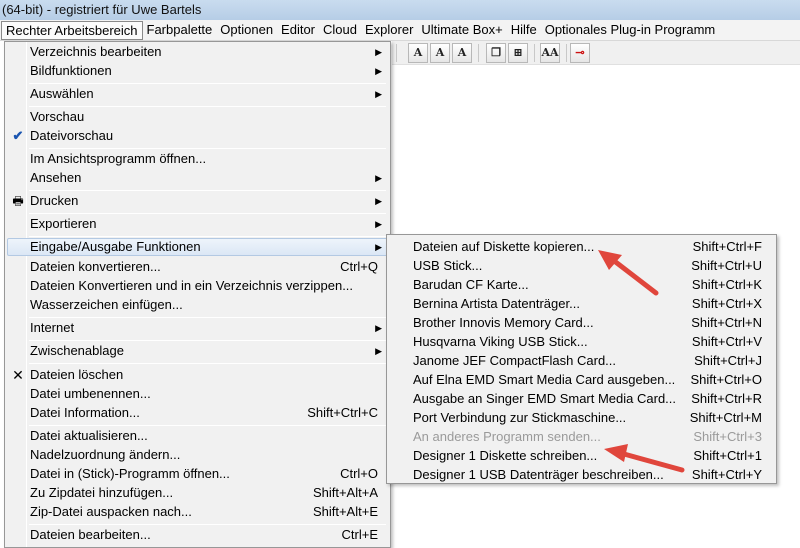 The width and height of the screenshot is (800, 548). Describe the element at coordinates (52, 327) in the screenshot. I see `menu-item-label: Internet` at that location.